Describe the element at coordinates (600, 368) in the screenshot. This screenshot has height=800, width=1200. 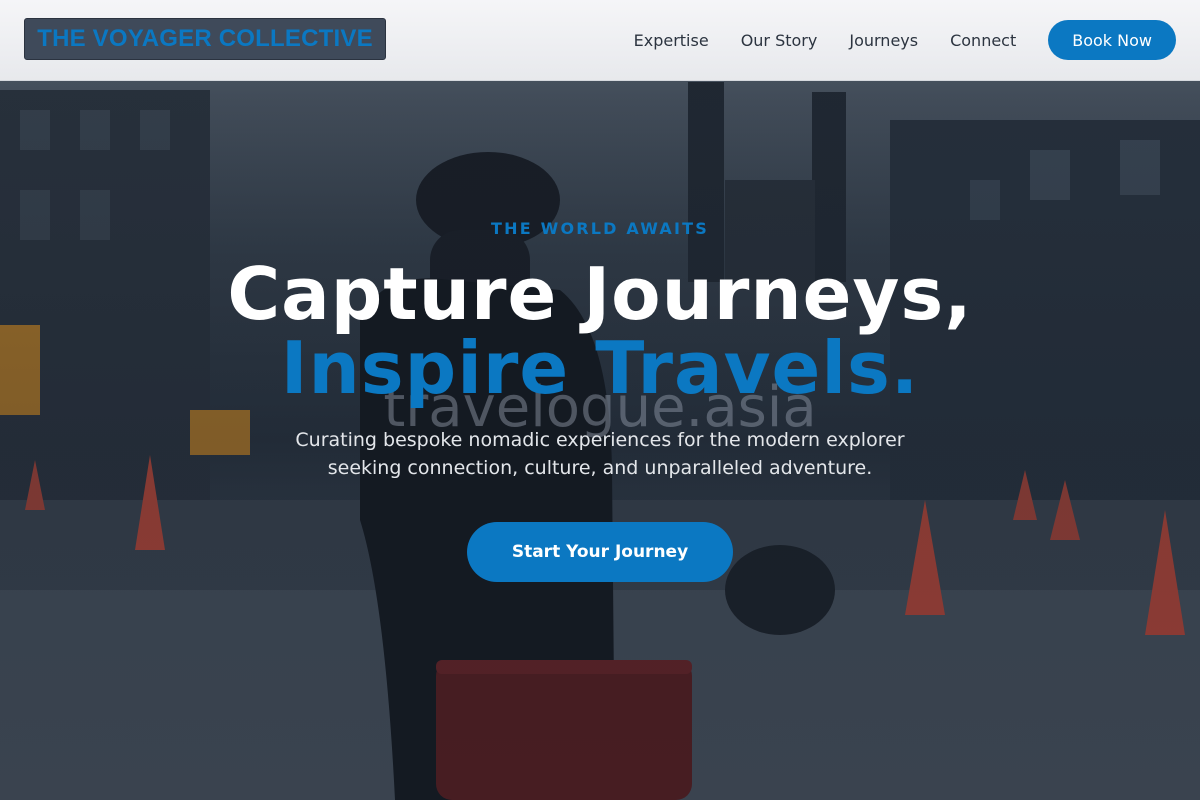
I see `hero-headline-line2: Inspire Travels.` at that location.